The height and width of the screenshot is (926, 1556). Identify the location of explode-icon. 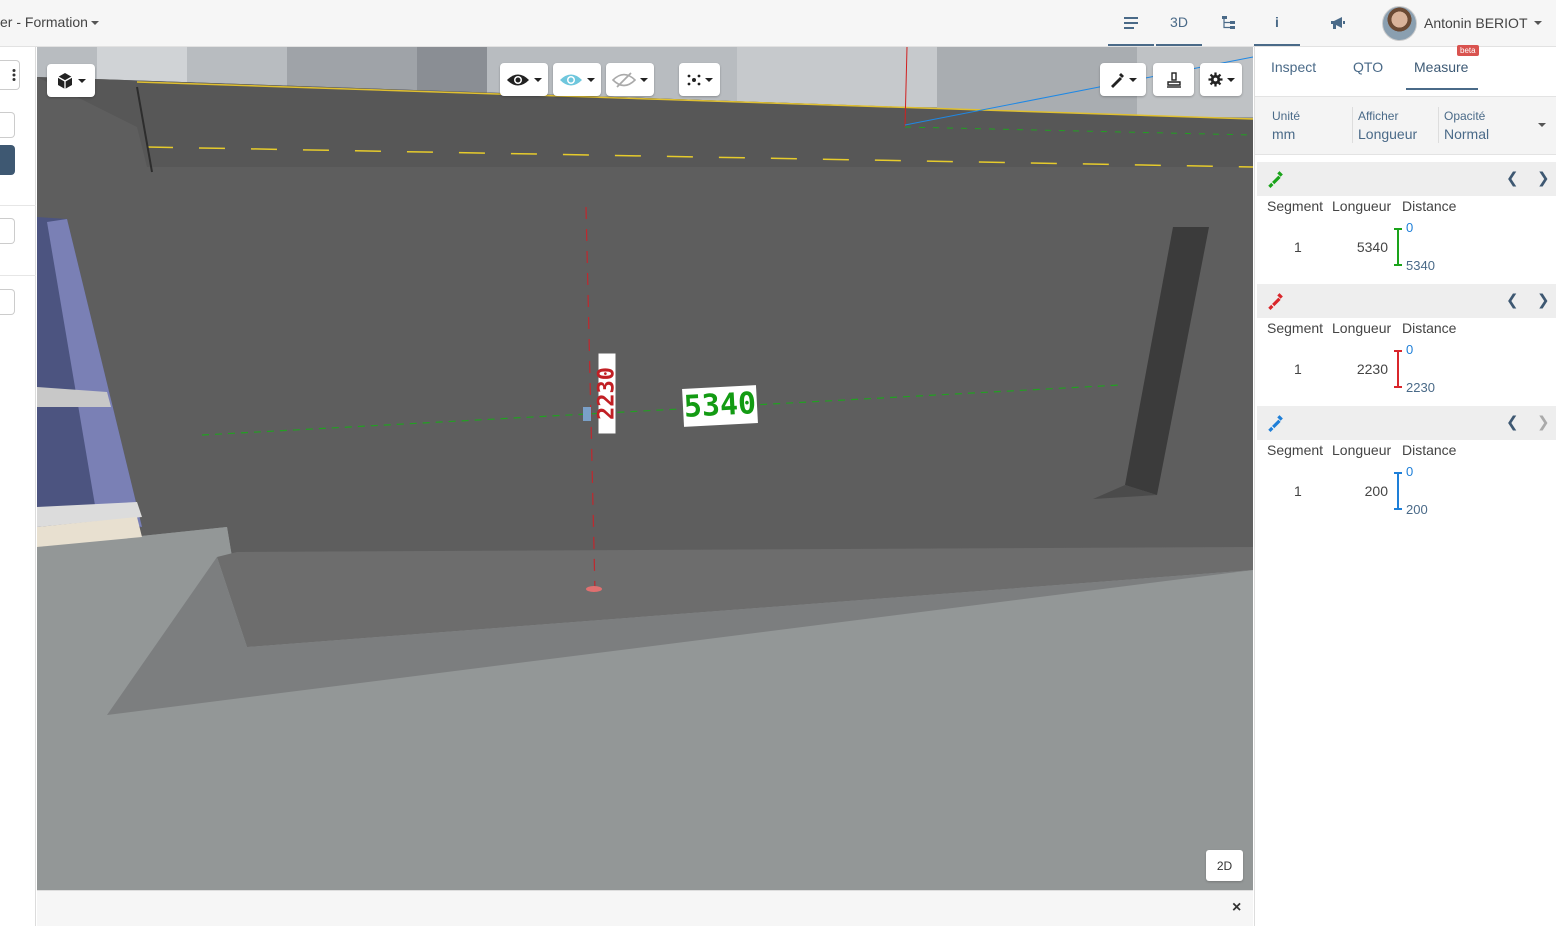
(693, 79).